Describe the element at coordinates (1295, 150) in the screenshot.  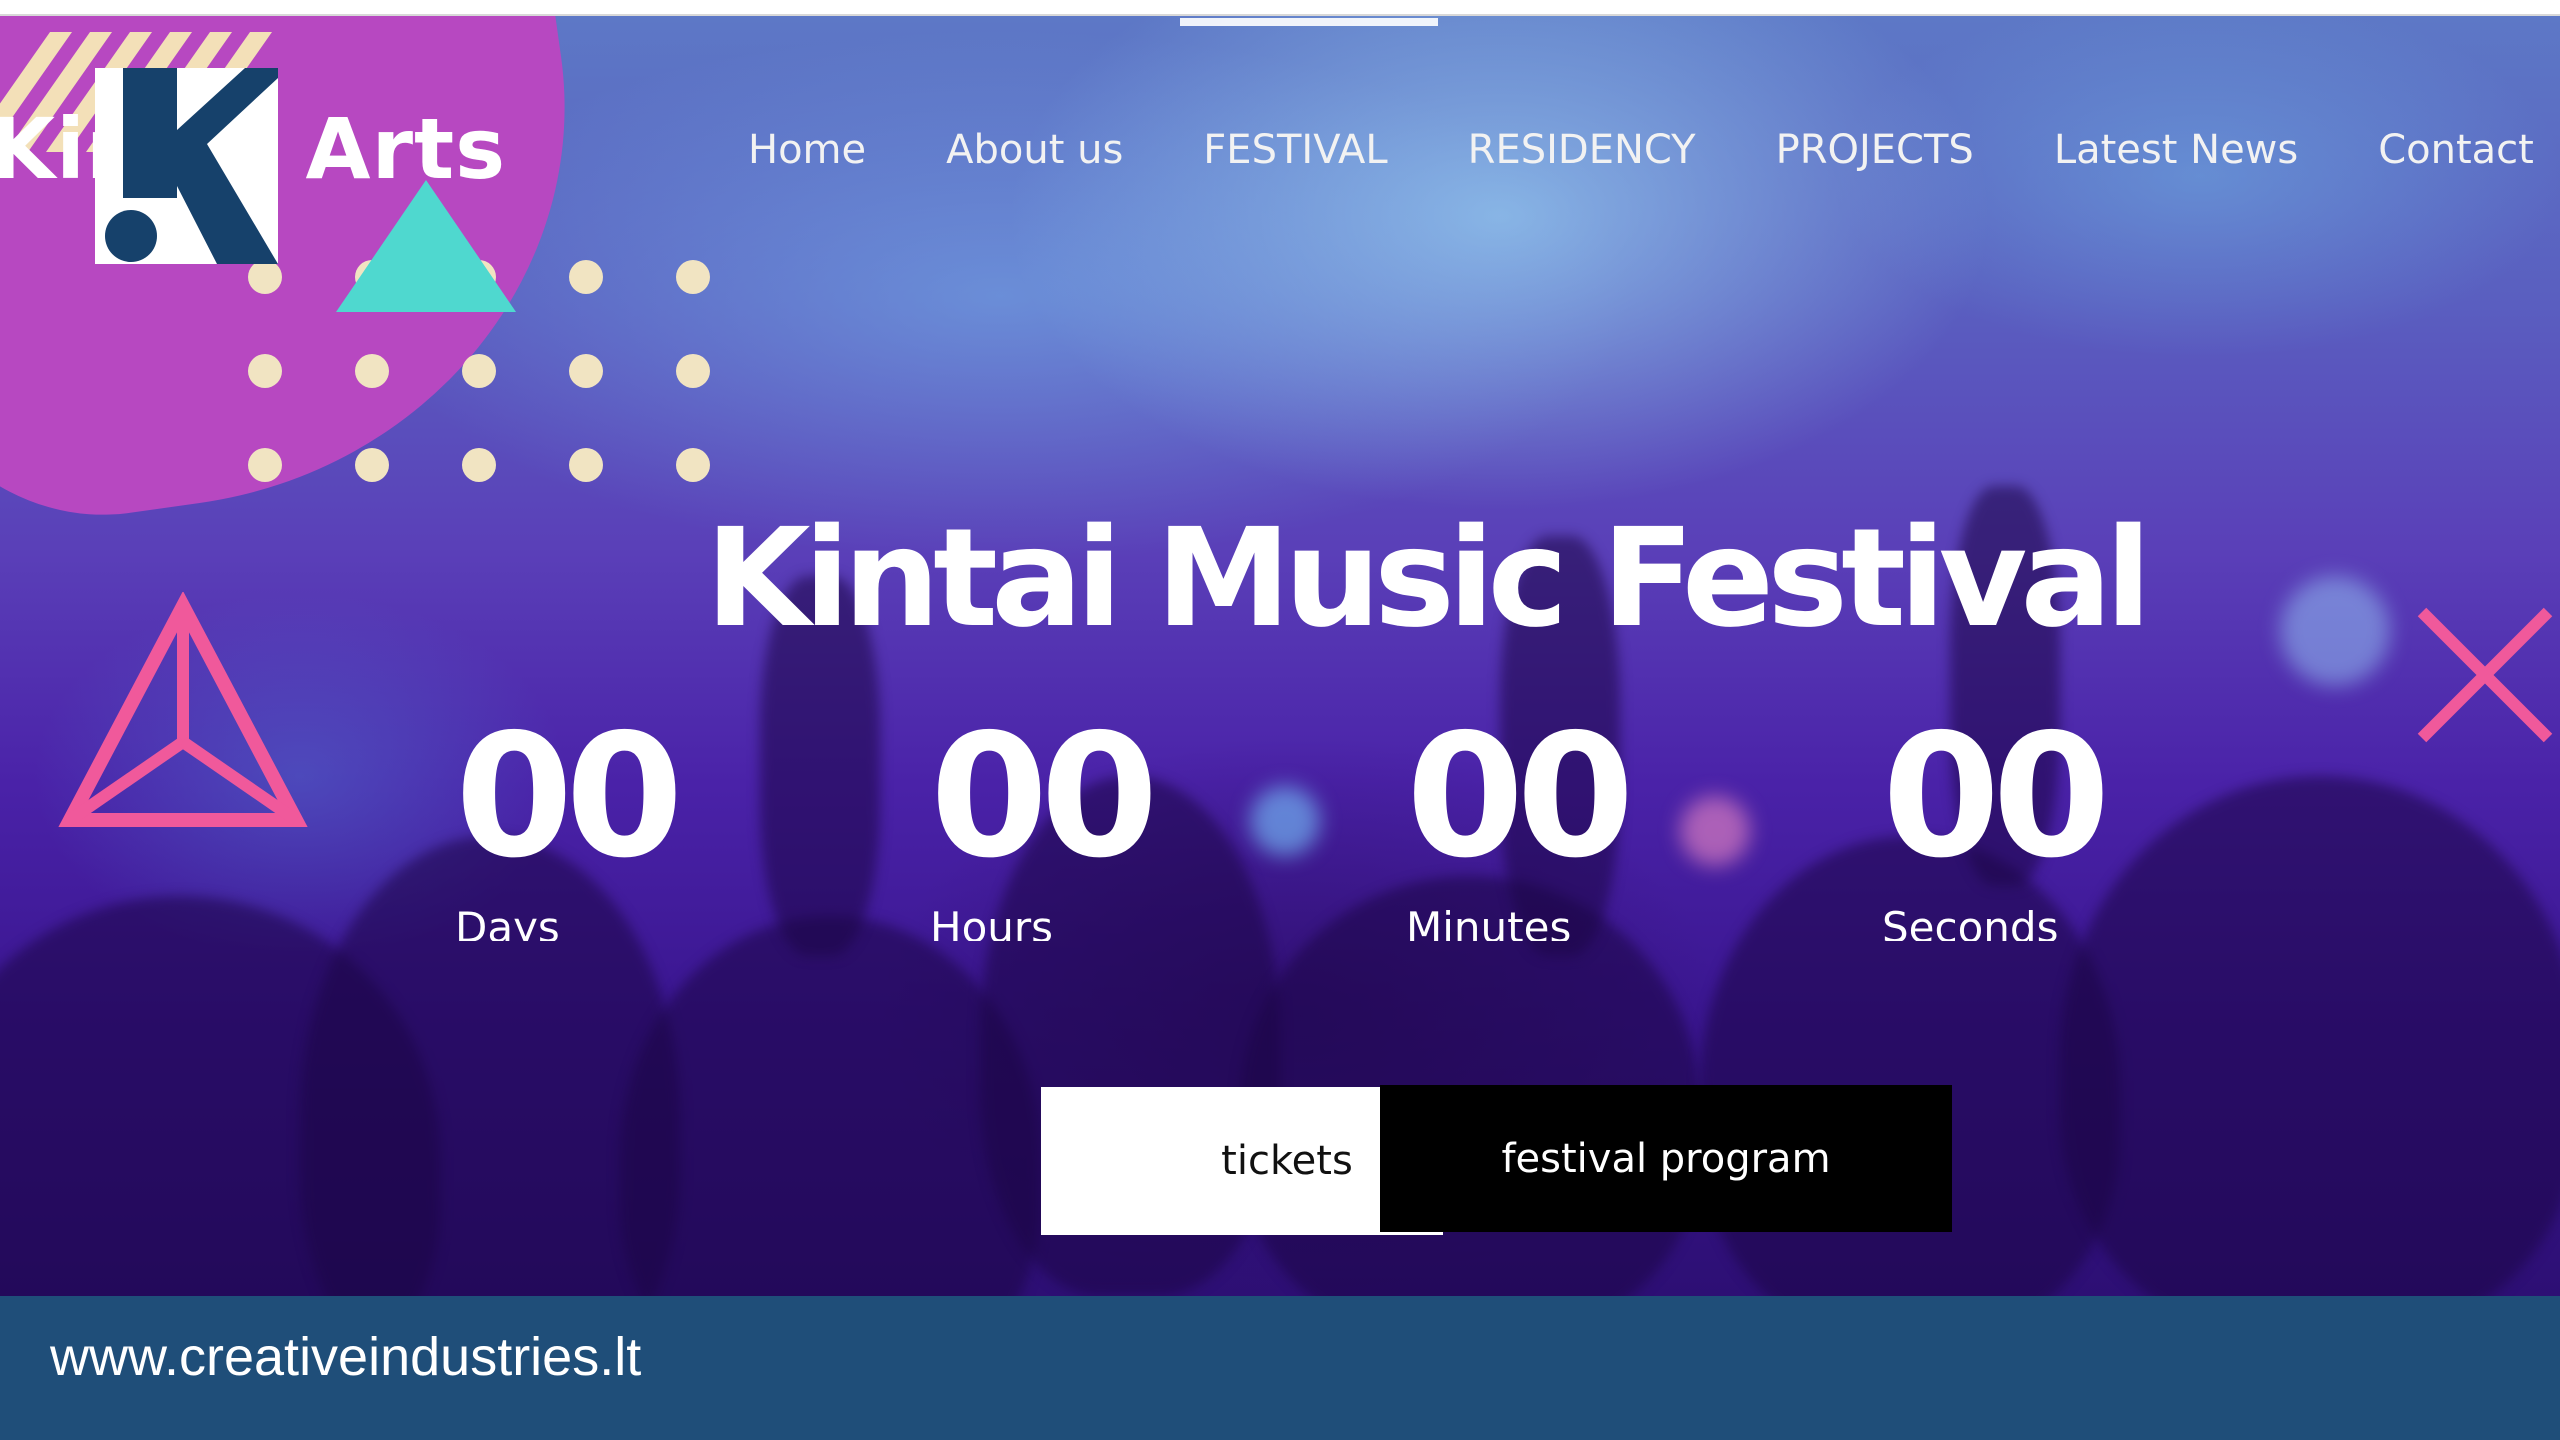
I see `nav-item-festival: FESTIVAL` at that location.